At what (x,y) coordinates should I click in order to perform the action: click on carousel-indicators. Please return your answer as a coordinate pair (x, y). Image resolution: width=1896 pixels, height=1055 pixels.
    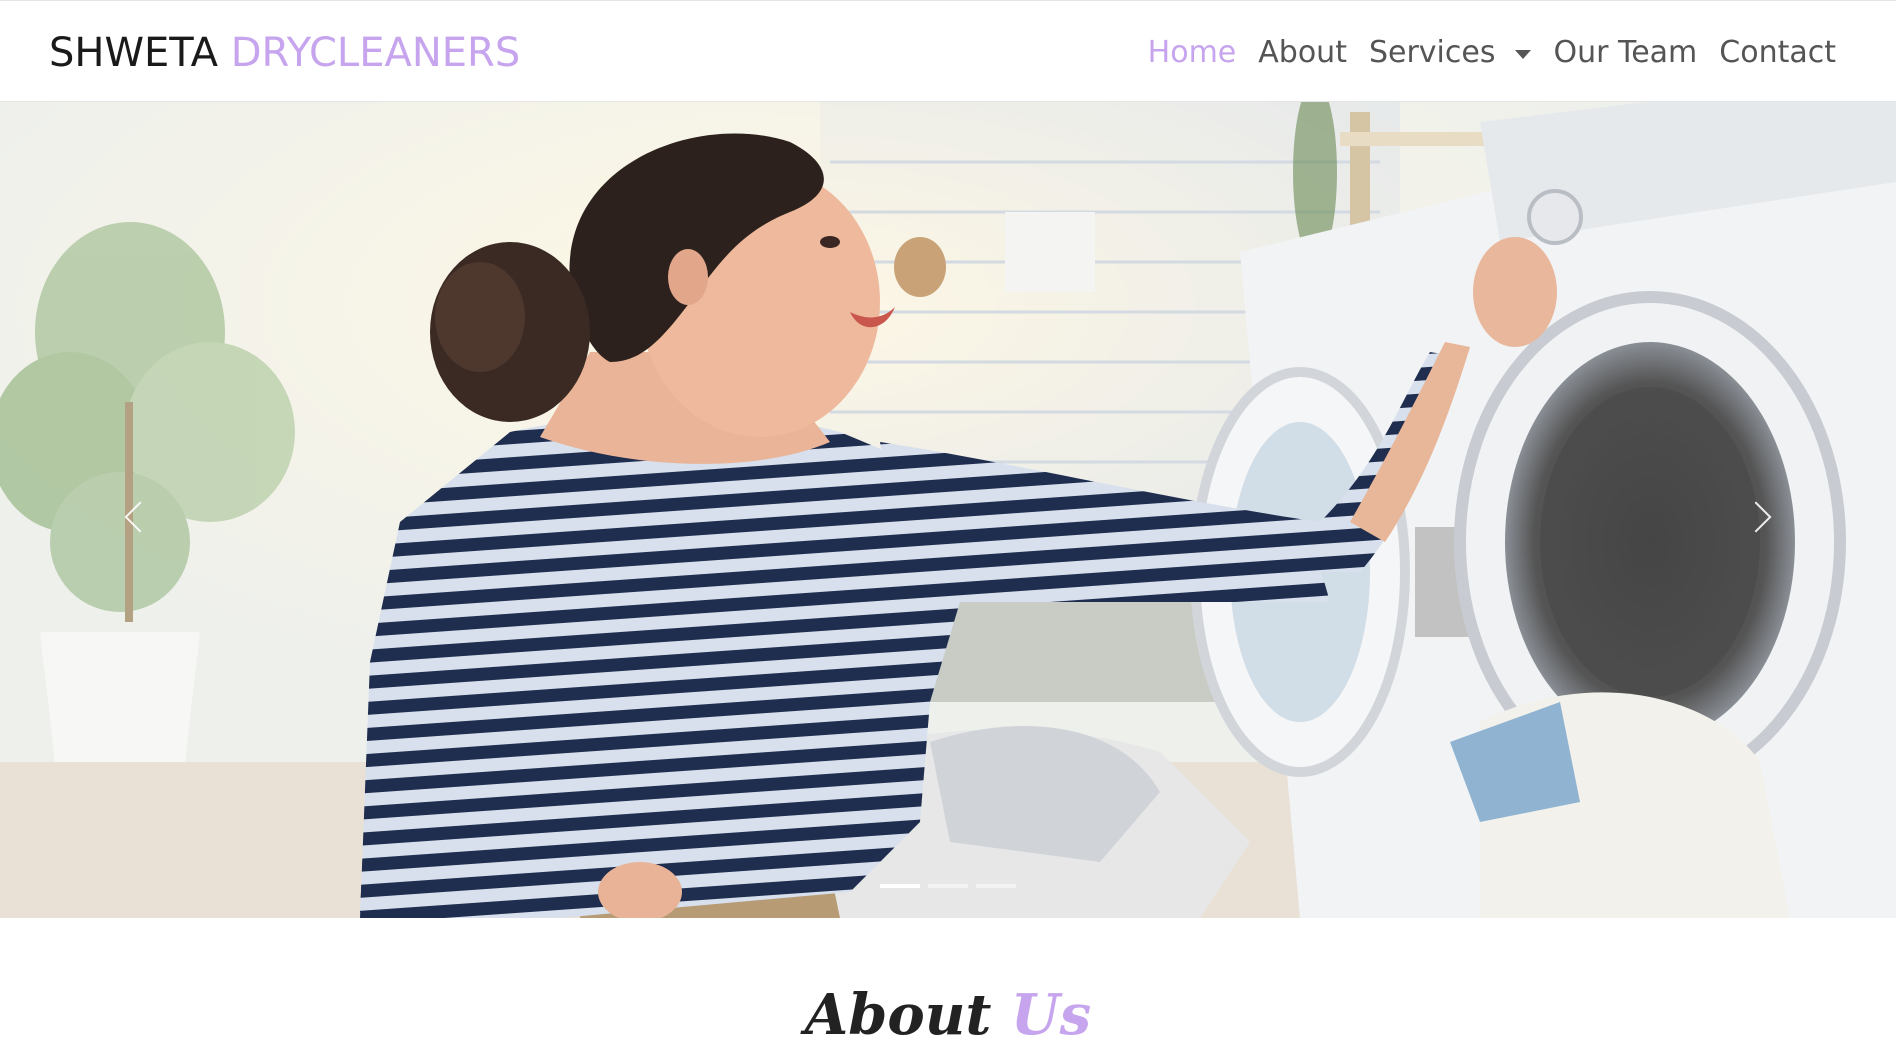
    Looking at the image, I should click on (948, 886).